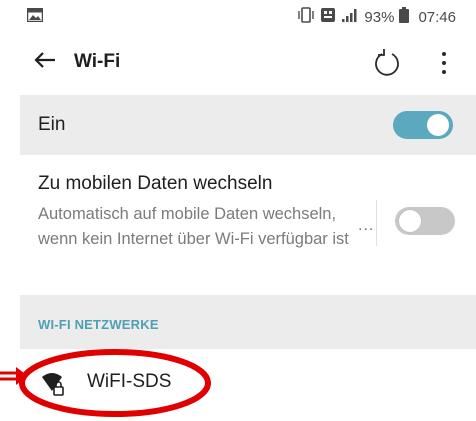  What do you see at coordinates (376, 223) in the screenshot?
I see `divider` at bounding box center [376, 223].